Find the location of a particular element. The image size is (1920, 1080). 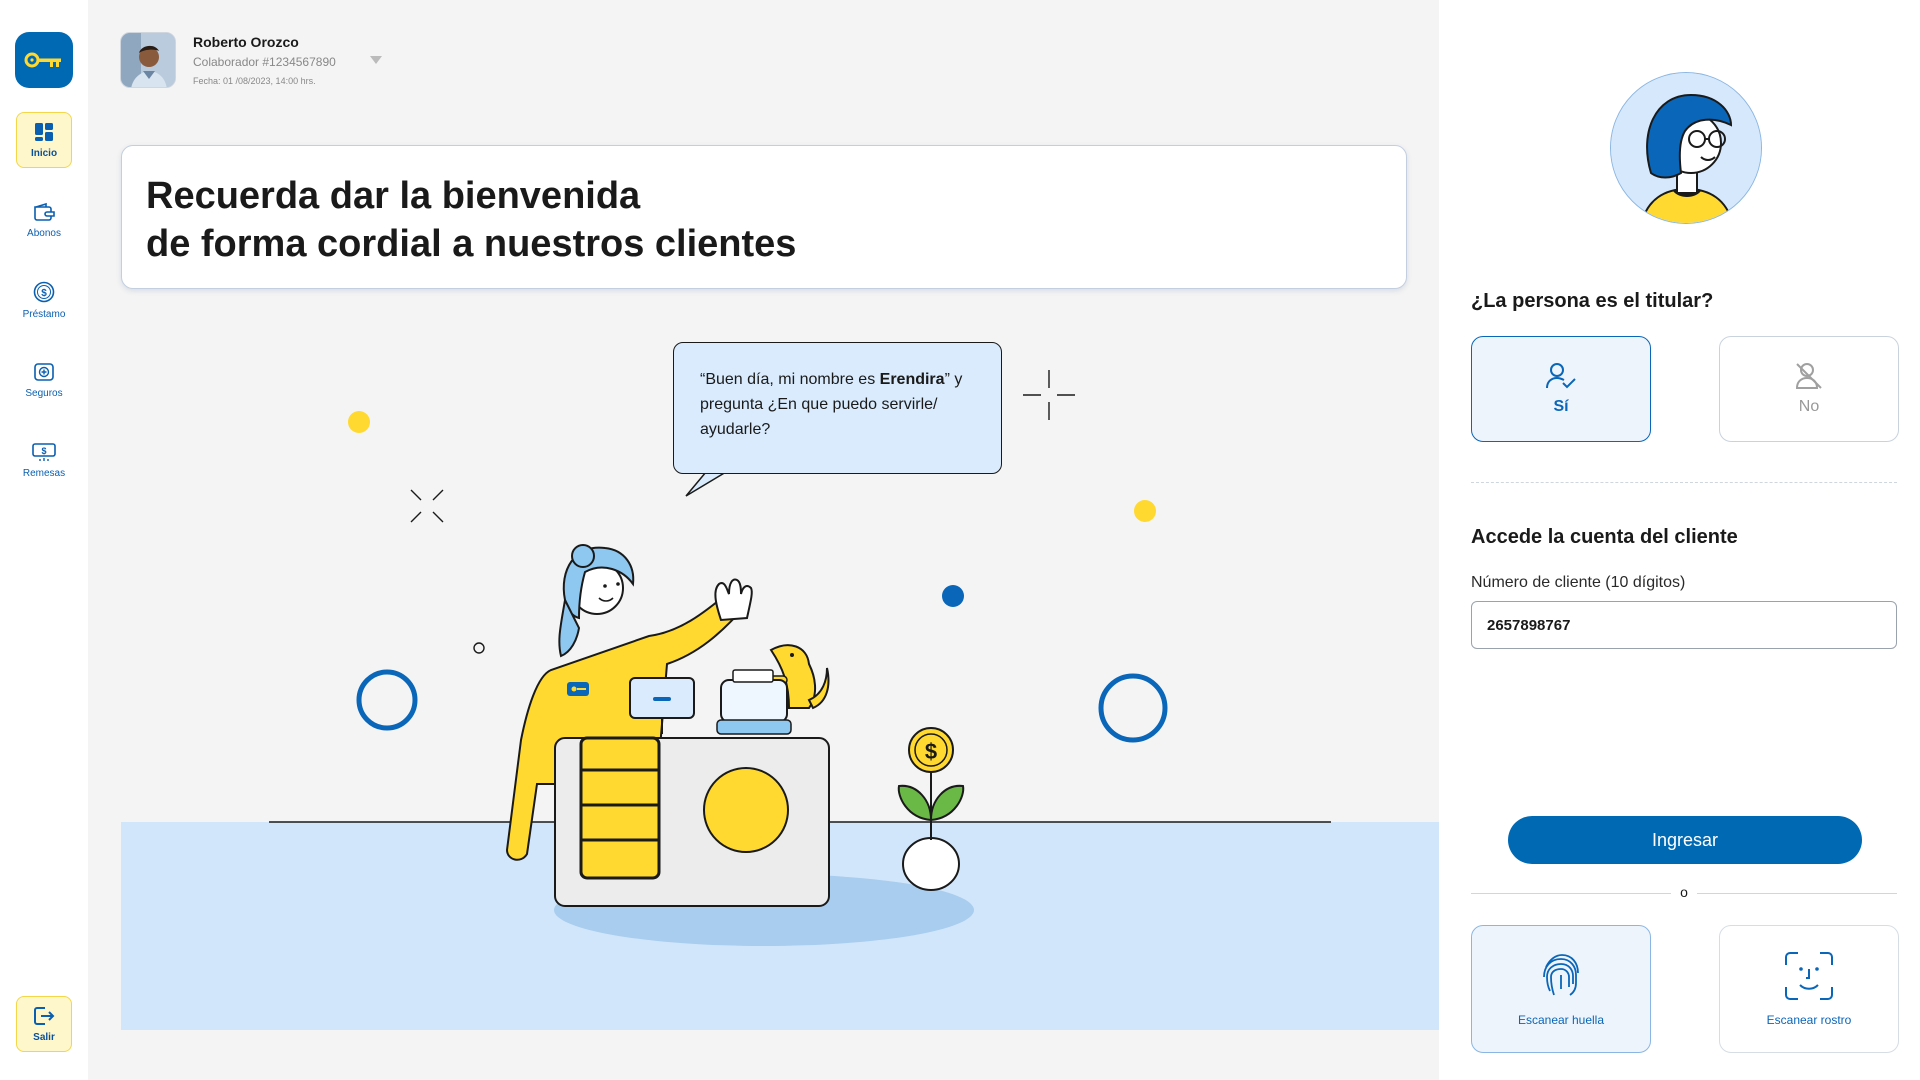

client-number-input is located at coordinates (1684, 625).